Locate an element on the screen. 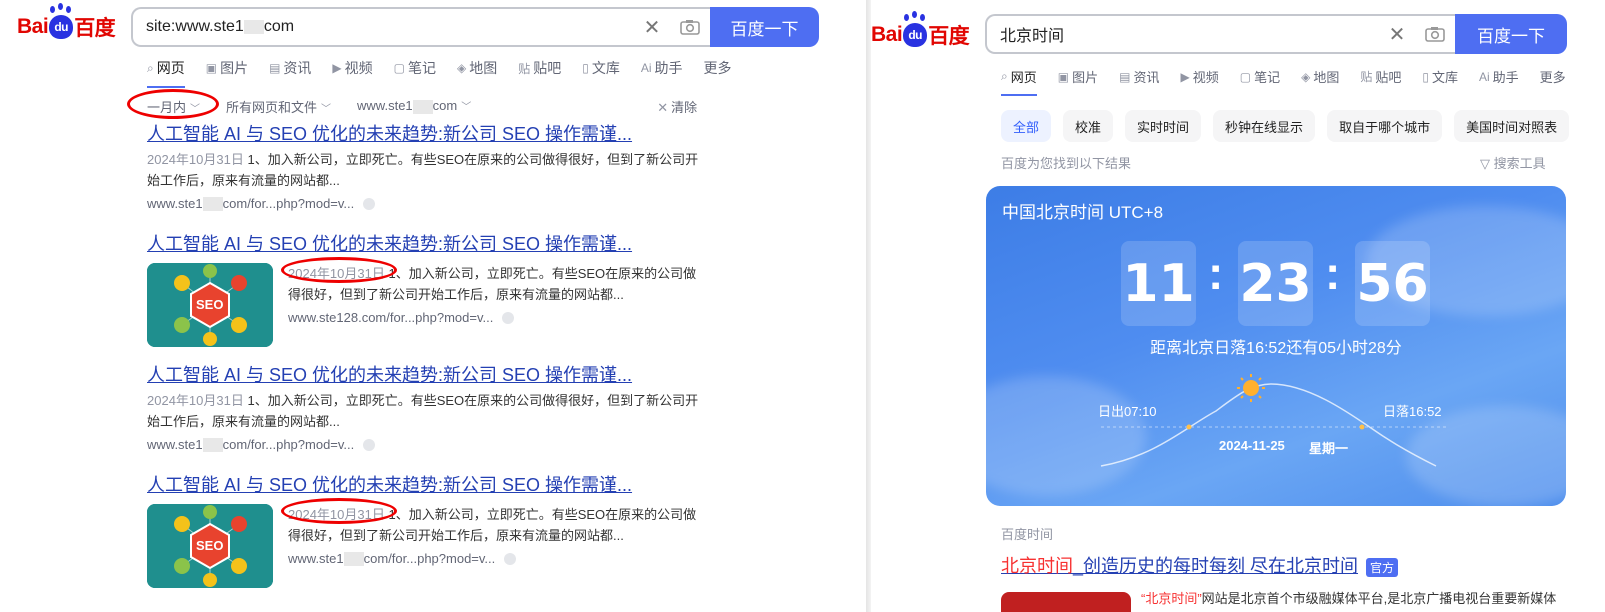  tab-icon: ▣ is located at coordinates (211, 68).